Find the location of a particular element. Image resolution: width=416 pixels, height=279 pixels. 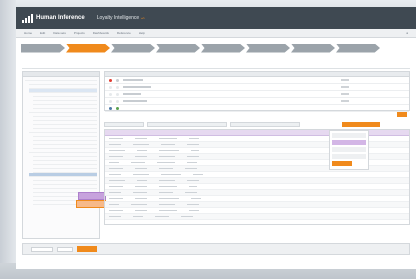

user-info-icon: ● is located at coordinates (407, 33).